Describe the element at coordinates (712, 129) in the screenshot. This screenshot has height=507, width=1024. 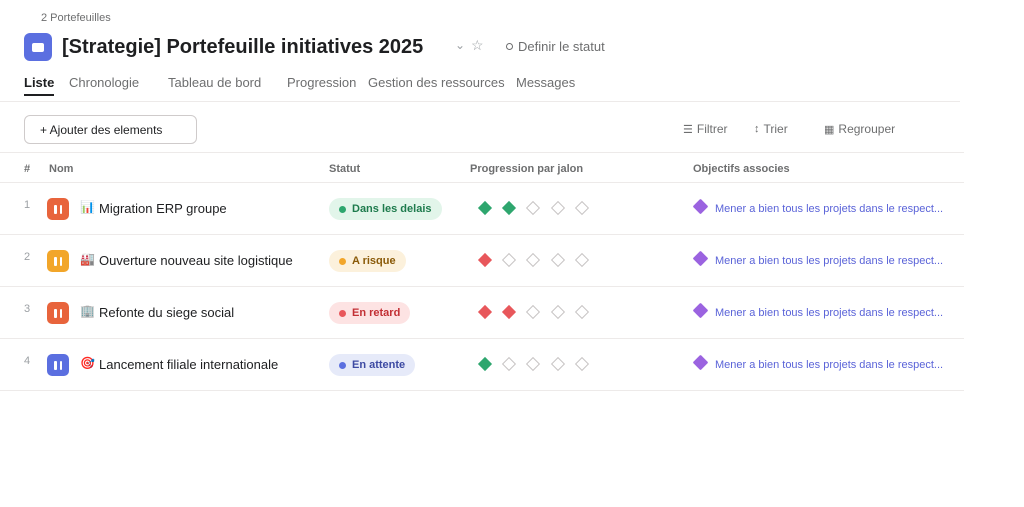
I see `filter-label: Filtrer` at that location.